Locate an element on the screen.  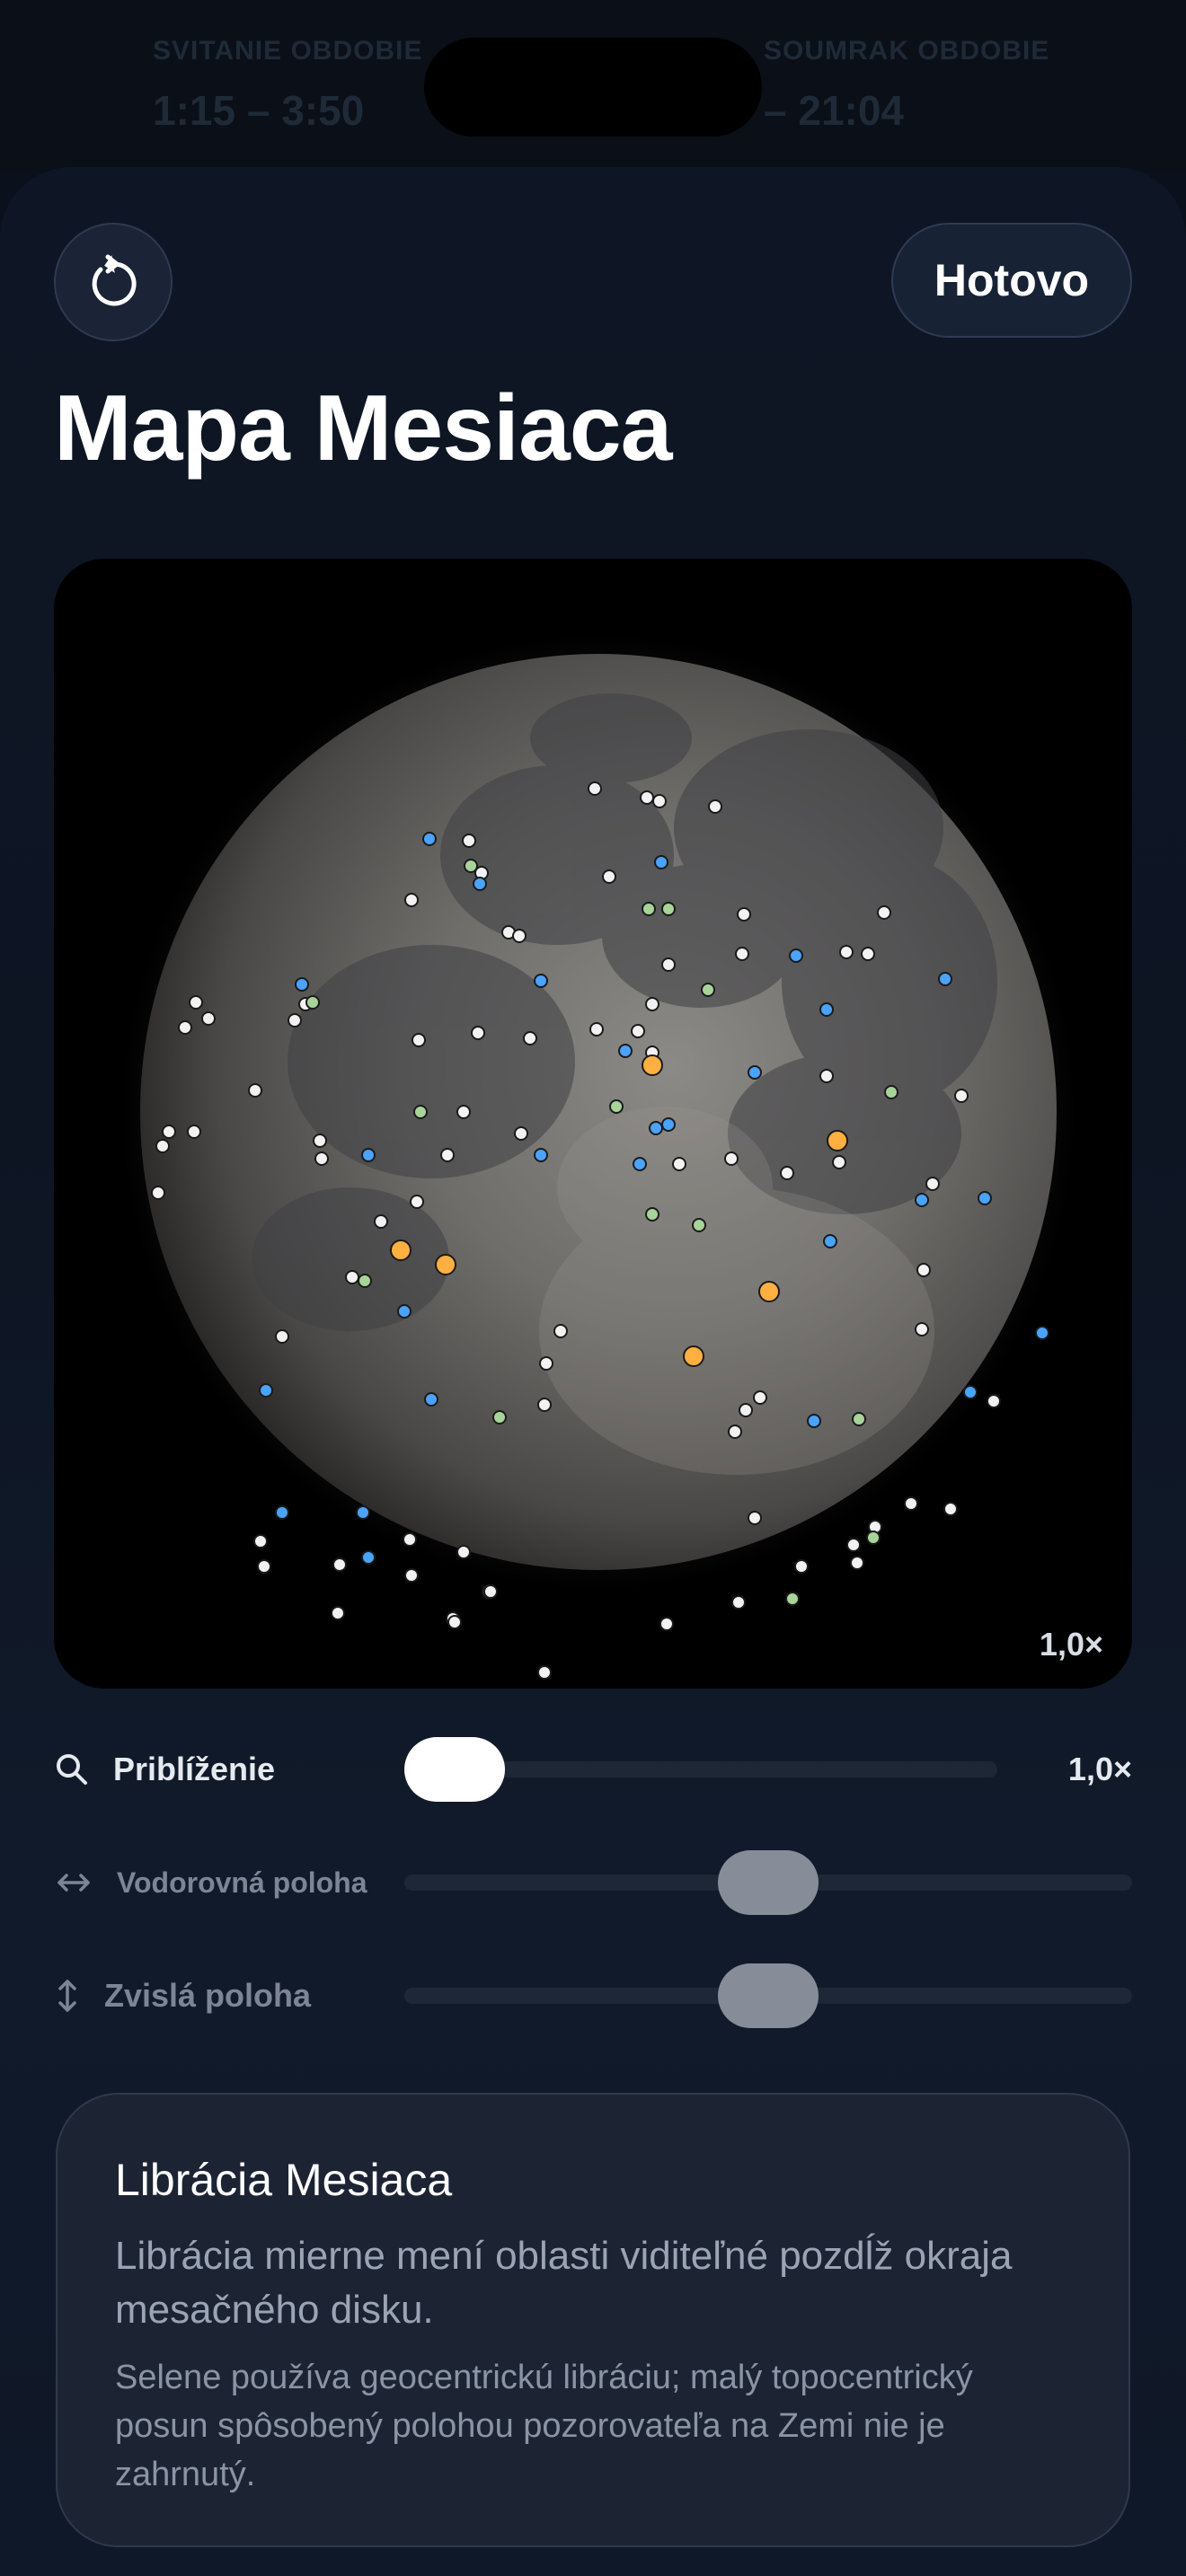
zoom-slider is located at coordinates (700, 1769).